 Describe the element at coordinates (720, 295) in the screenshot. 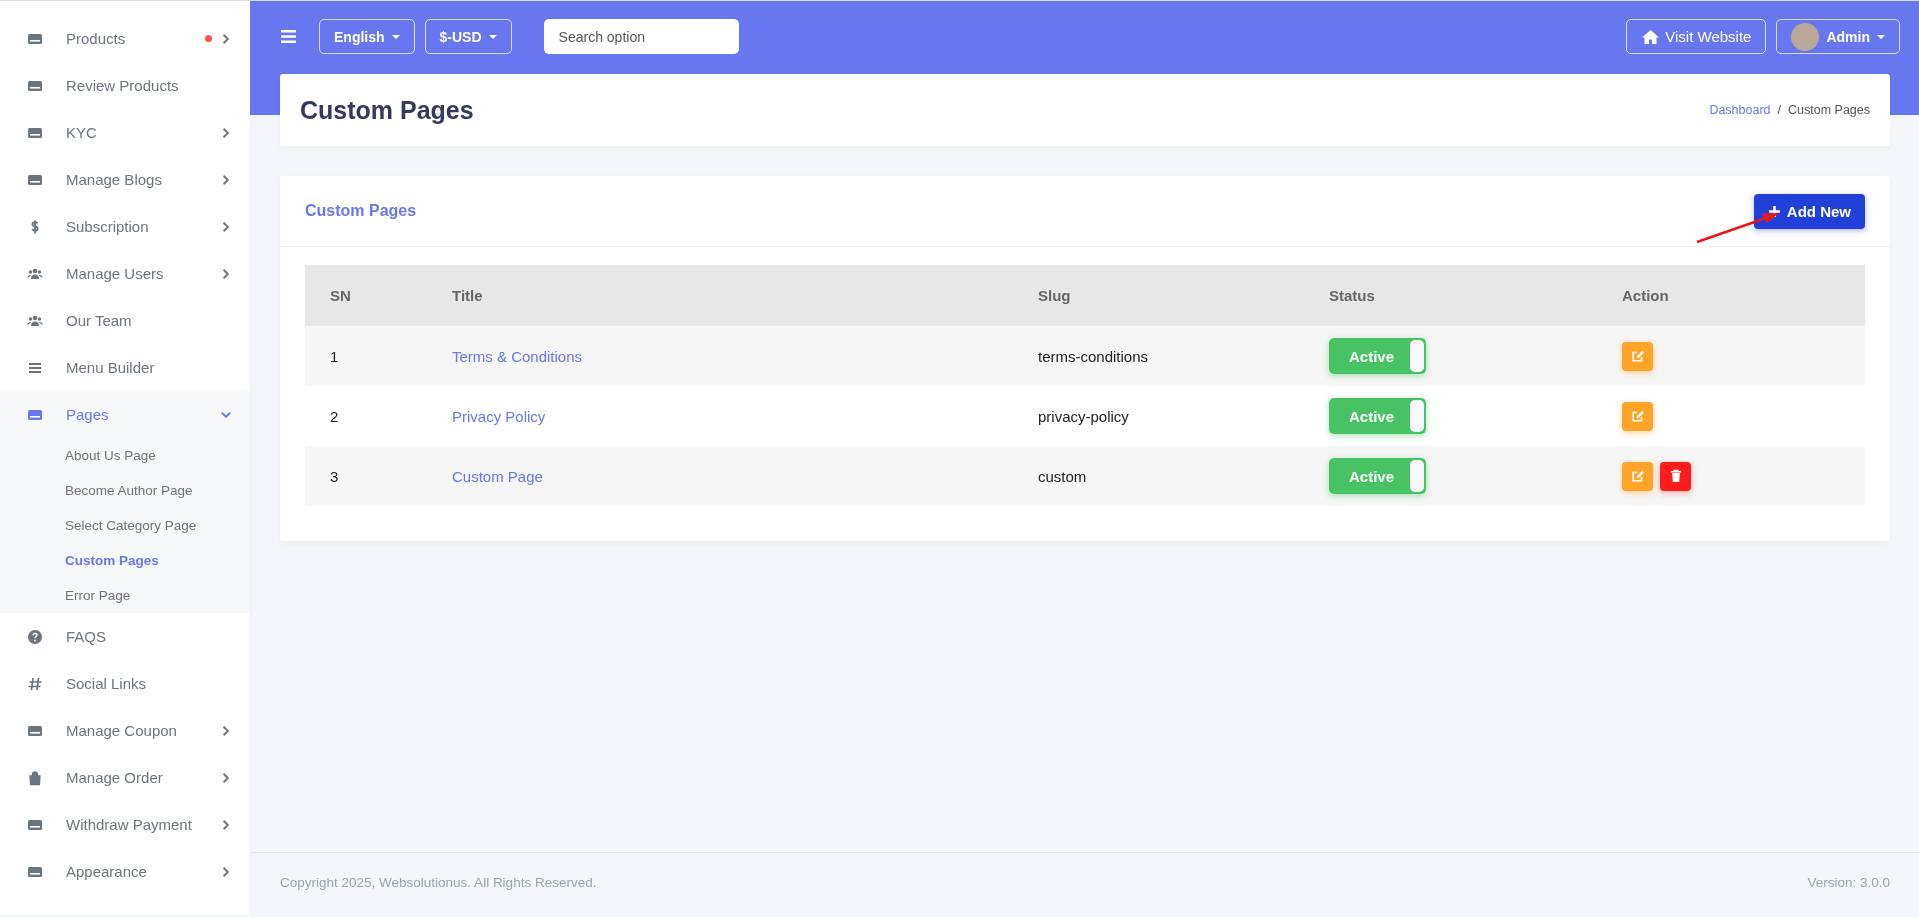

I see `column-header: Title` at that location.